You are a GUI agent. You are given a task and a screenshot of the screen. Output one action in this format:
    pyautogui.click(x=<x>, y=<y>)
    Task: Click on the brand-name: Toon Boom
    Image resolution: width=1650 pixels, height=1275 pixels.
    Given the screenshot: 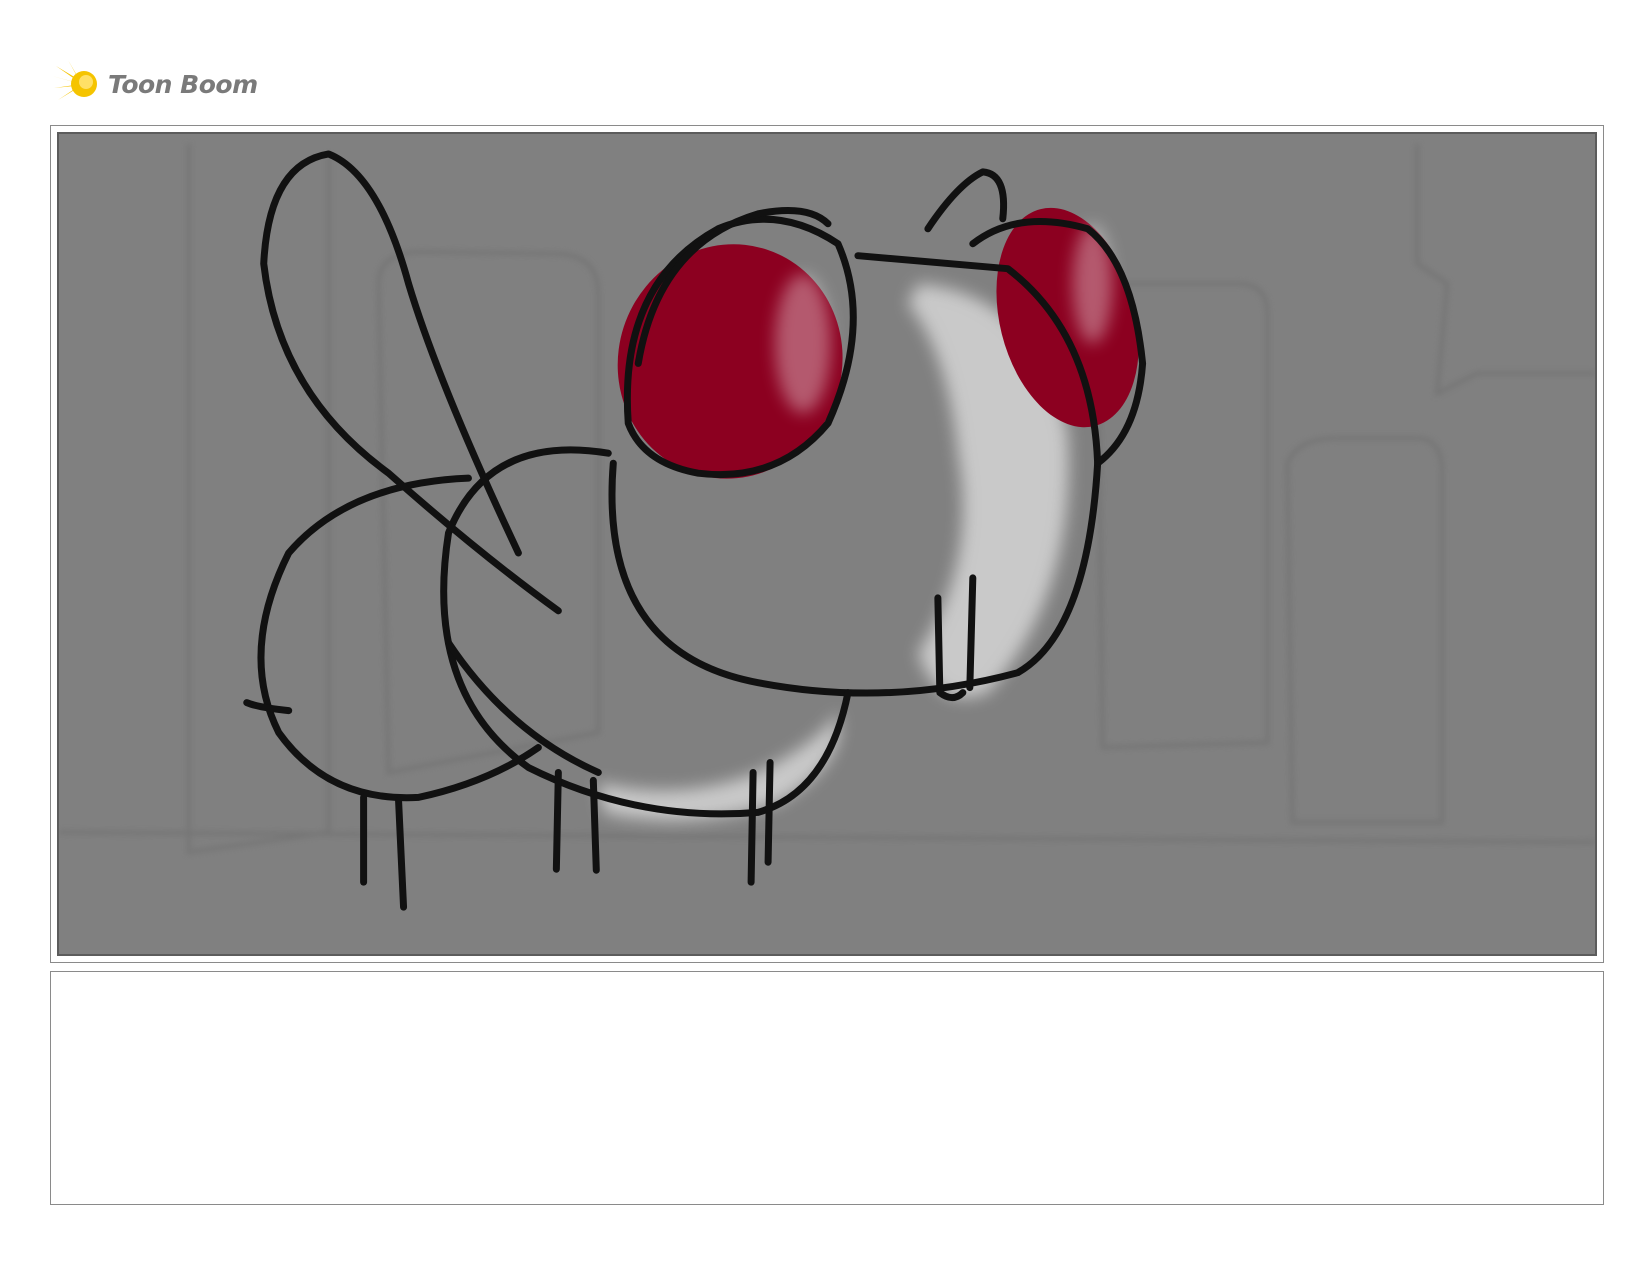 What is the action you would take?
    pyautogui.click(x=183, y=84)
    